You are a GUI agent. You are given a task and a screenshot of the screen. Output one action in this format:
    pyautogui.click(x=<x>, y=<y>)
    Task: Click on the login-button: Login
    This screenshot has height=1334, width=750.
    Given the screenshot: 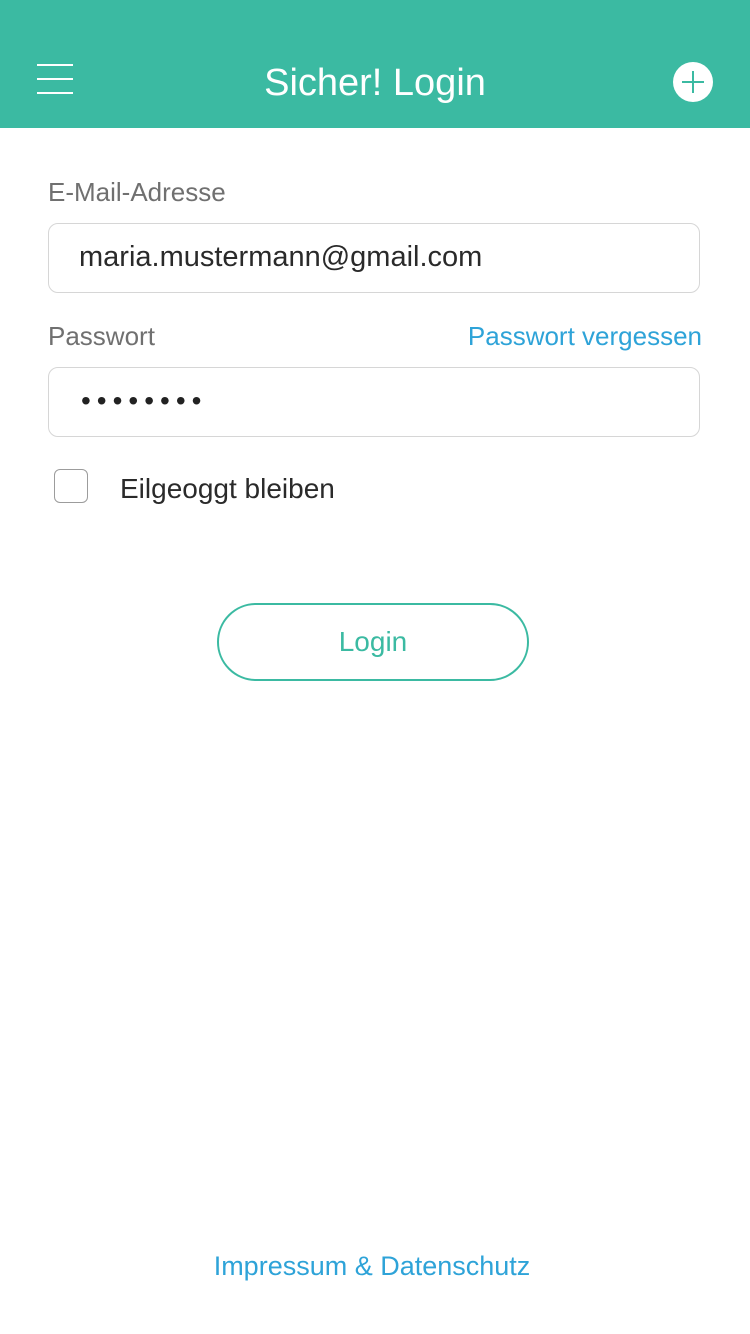 What is the action you would take?
    pyautogui.click(x=373, y=642)
    